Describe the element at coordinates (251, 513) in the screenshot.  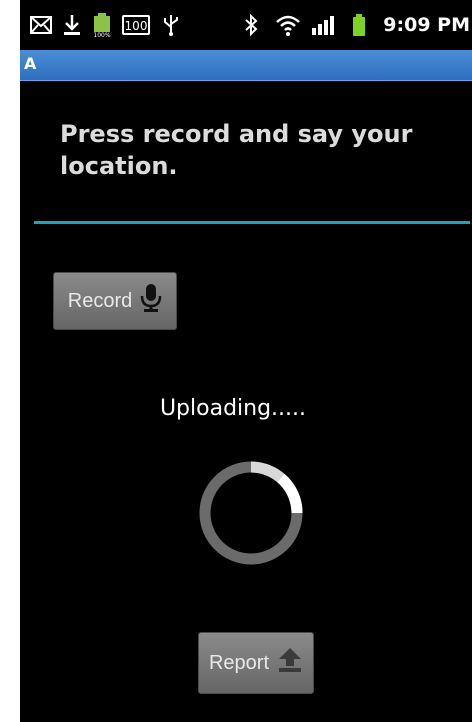
I see `progress-spinner` at that location.